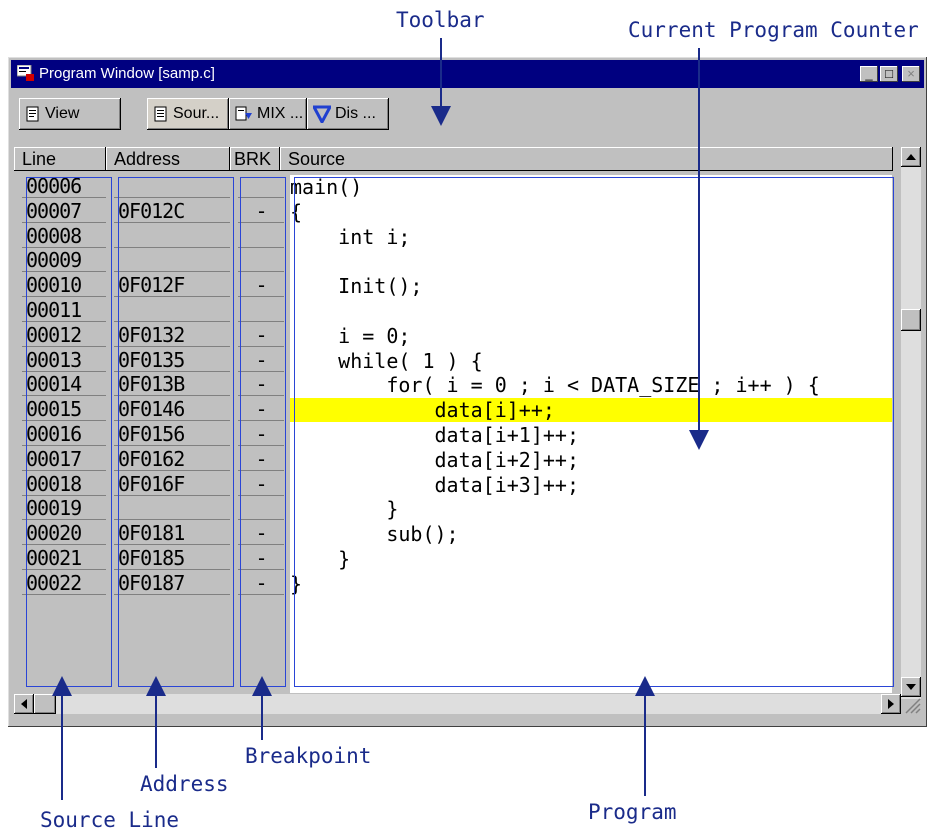  What do you see at coordinates (172, 434) in the screenshot?
I see `address-cell: 0F0156` at bounding box center [172, 434].